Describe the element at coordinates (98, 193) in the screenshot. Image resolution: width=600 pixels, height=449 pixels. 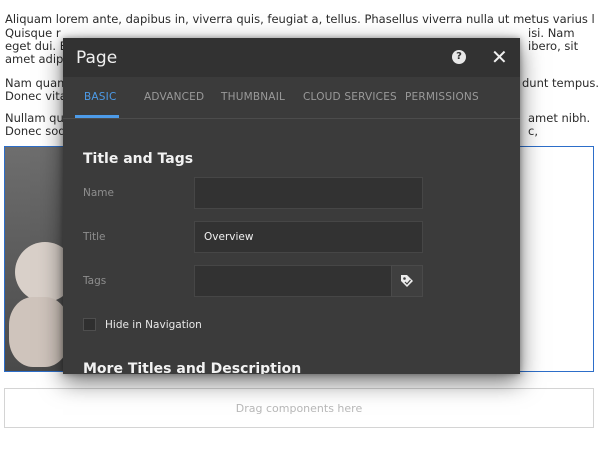
I see `name-label: Name` at that location.